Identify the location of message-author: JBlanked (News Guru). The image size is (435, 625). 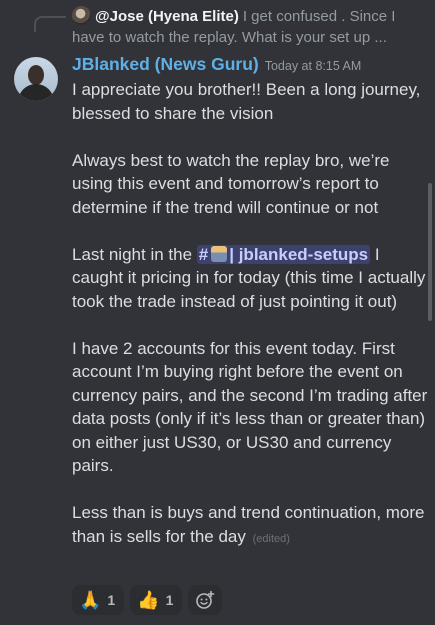
(165, 64).